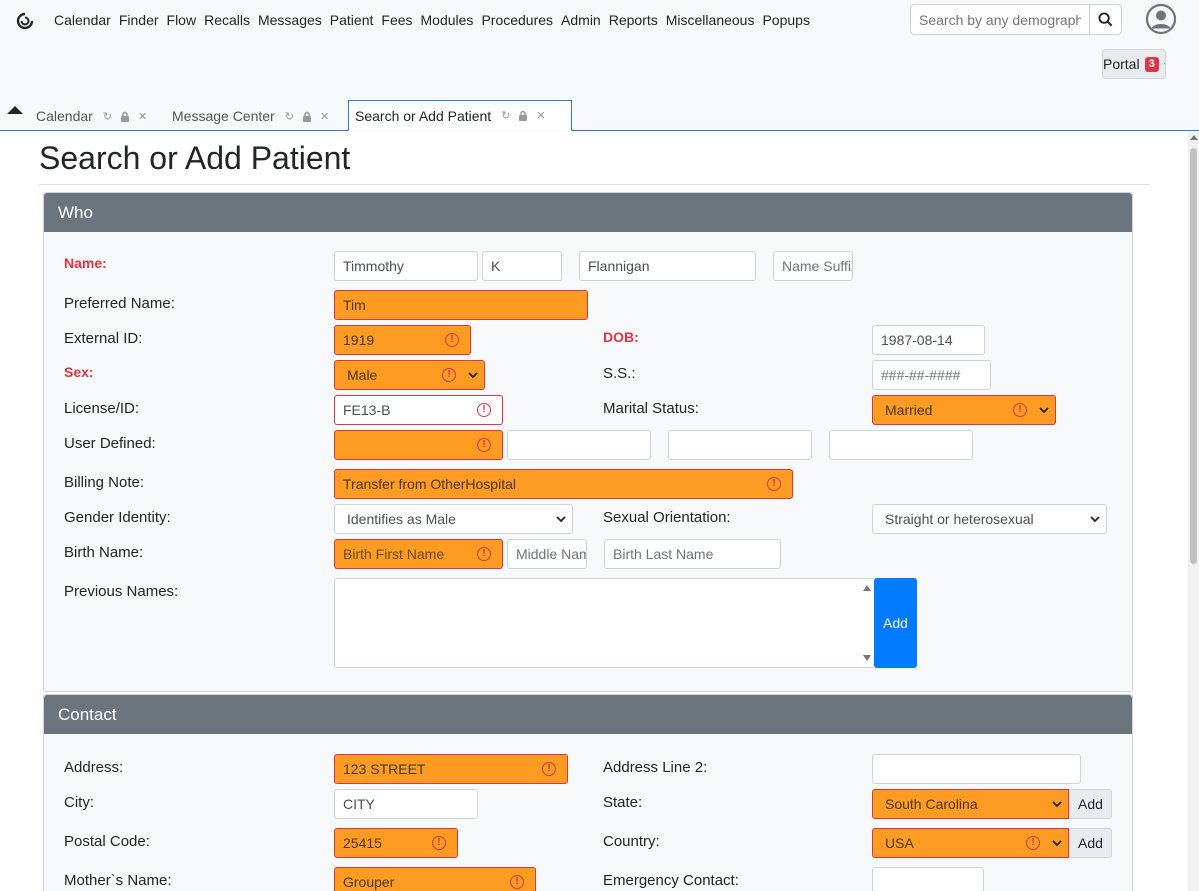 The height and width of the screenshot is (891, 1199). What do you see at coordinates (362, 375) in the screenshot?
I see `sex-value: Male` at bounding box center [362, 375].